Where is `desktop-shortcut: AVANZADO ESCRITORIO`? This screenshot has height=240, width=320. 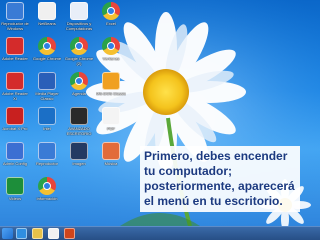
desktop-shortcut: AVANZADO ESCRITORIO is located at coordinates (79, 121).